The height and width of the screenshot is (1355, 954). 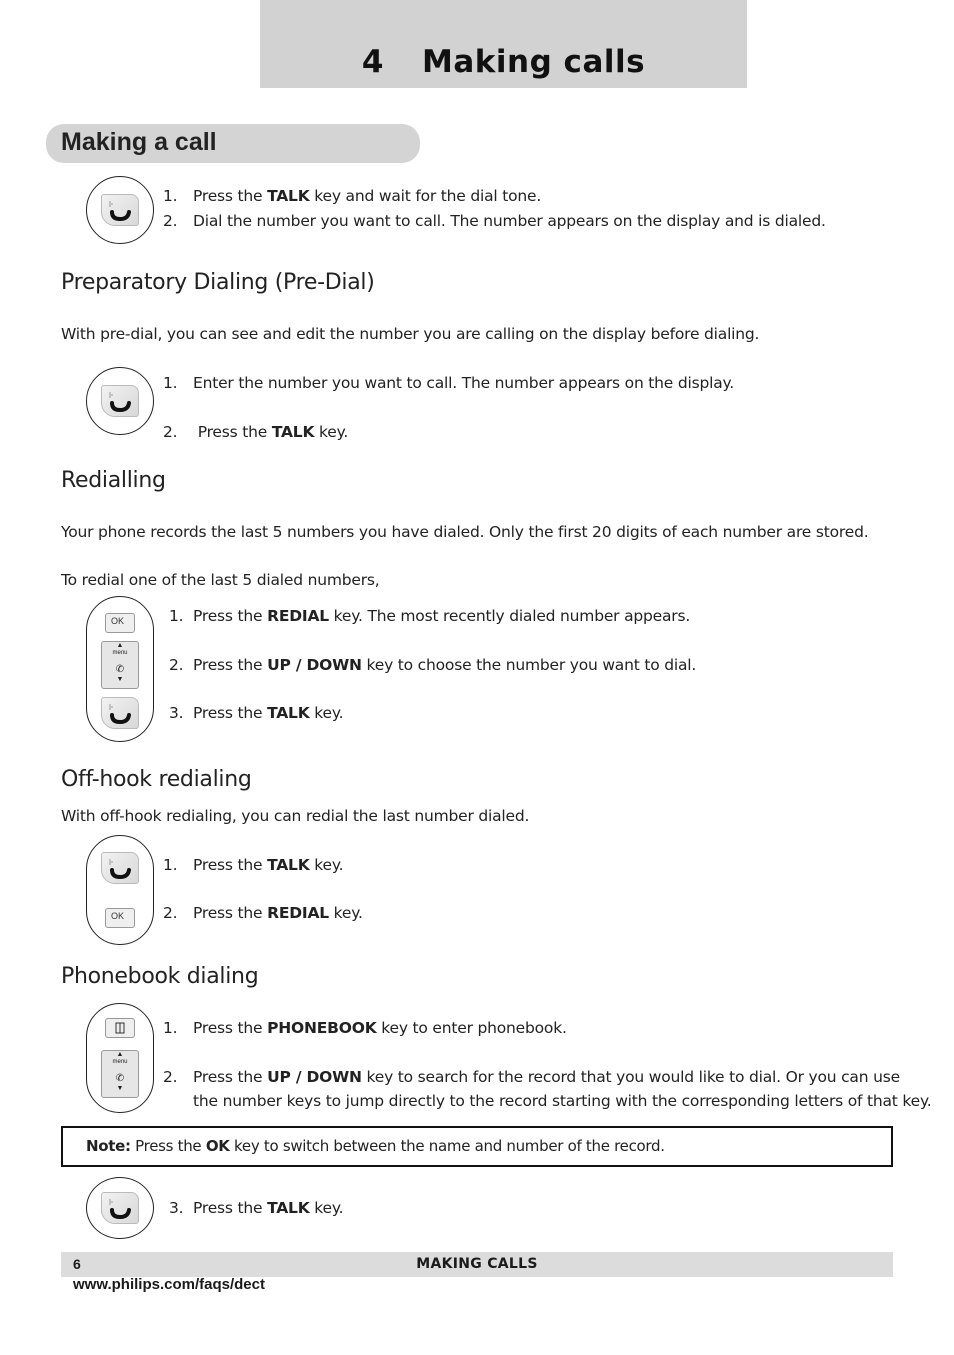 What do you see at coordinates (108, 1146) in the screenshot?
I see `note-label: Note:` at bounding box center [108, 1146].